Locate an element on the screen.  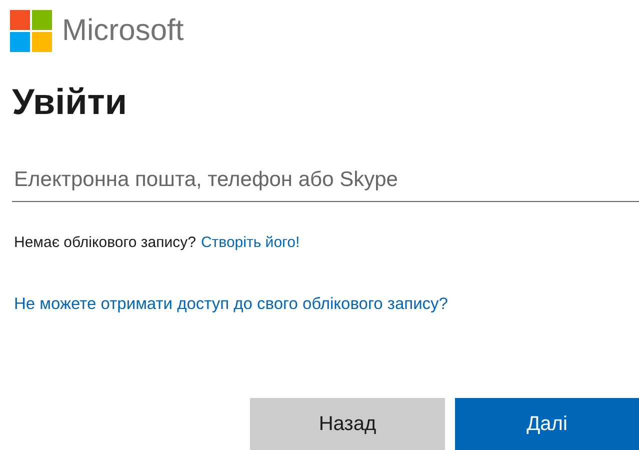
cant-access-link: Не можете отримати доступ до свого облікового запису? is located at coordinates (231, 303).